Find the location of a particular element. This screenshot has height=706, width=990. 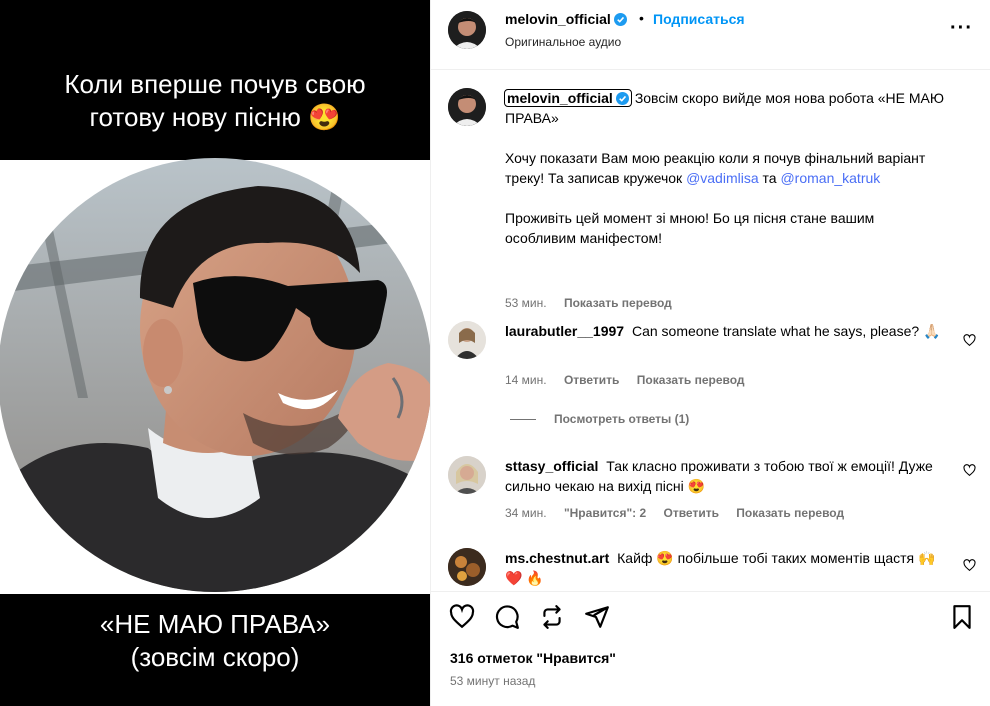

divider-line is located at coordinates (523, 420).